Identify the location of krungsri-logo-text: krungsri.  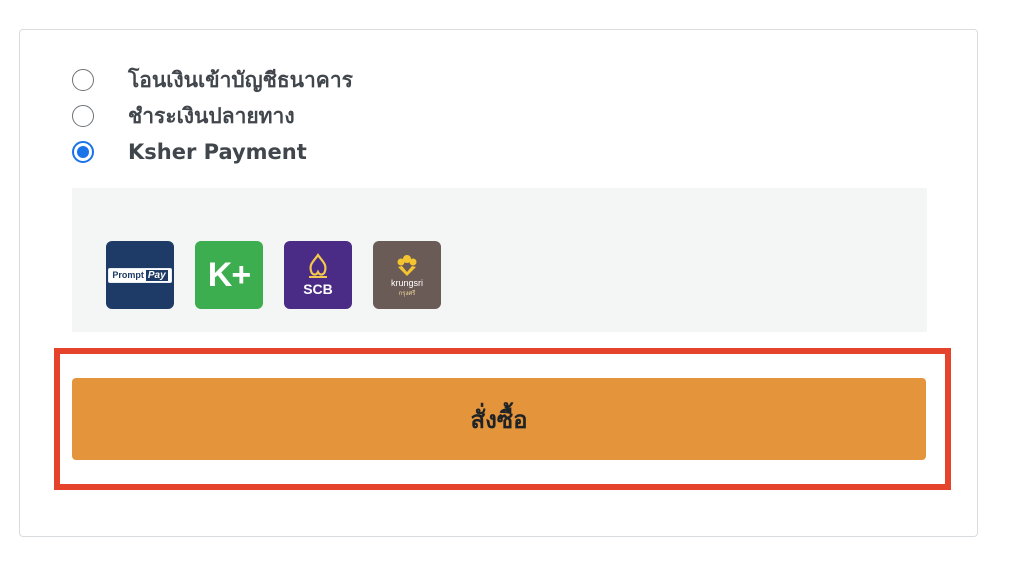
(406, 282).